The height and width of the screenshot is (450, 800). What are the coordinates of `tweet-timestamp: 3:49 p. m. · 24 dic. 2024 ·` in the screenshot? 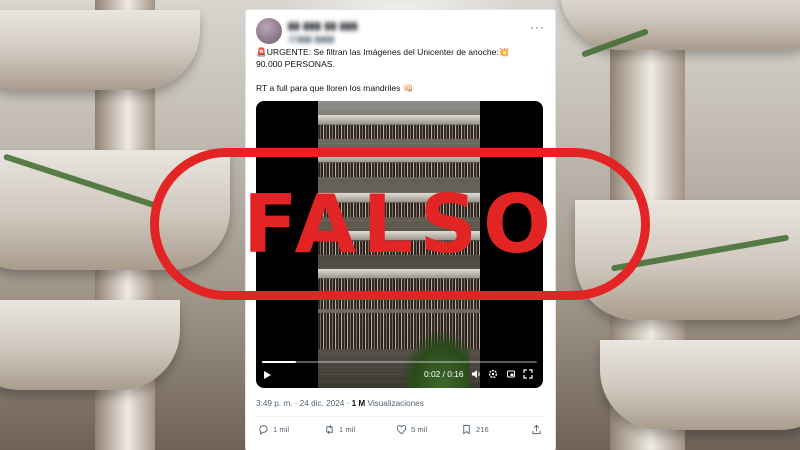 It's located at (302, 403).